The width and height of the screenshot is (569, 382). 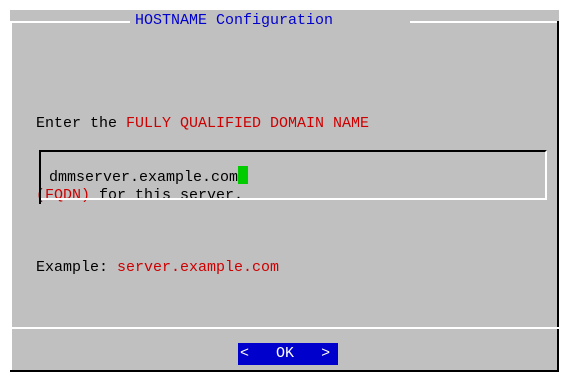 What do you see at coordinates (293, 175) in the screenshot?
I see `hostname-input: dmmserver.example.com` at bounding box center [293, 175].